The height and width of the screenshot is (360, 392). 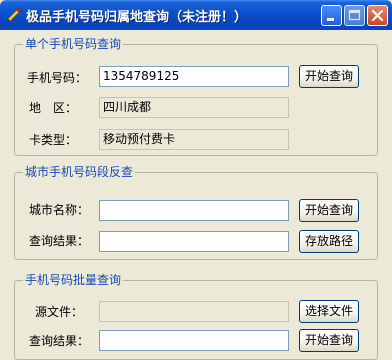 What do you see at coordinates (194, 241) in the screenshot?
I see `city-result-input` at bounding box center [194, 241].